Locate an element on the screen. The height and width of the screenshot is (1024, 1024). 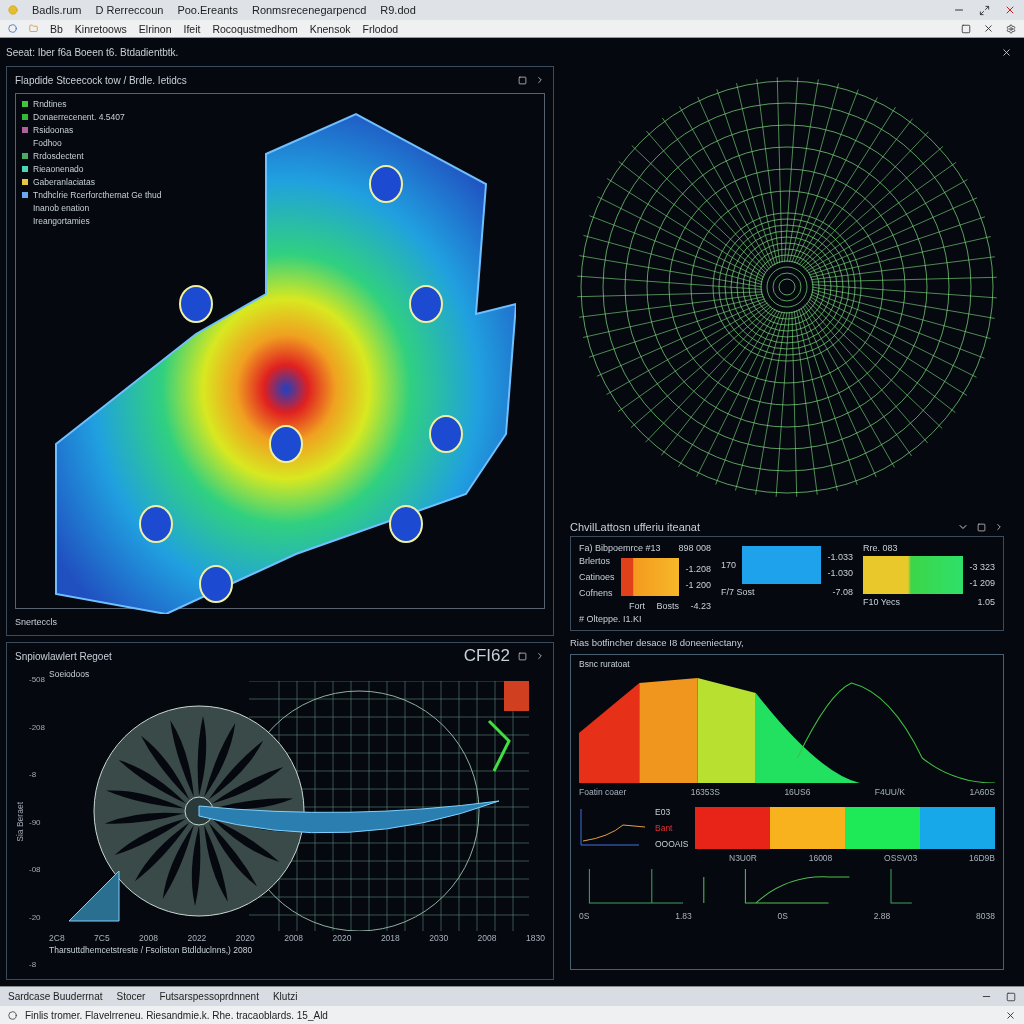
tick-label: OSSV03 is located at coordinates (901, 858).